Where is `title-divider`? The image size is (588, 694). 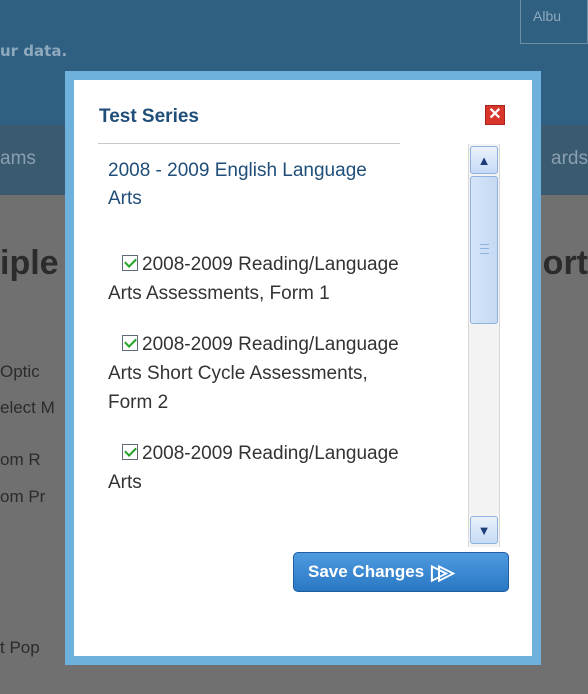
title-divider is located at coordinates (249, 143).